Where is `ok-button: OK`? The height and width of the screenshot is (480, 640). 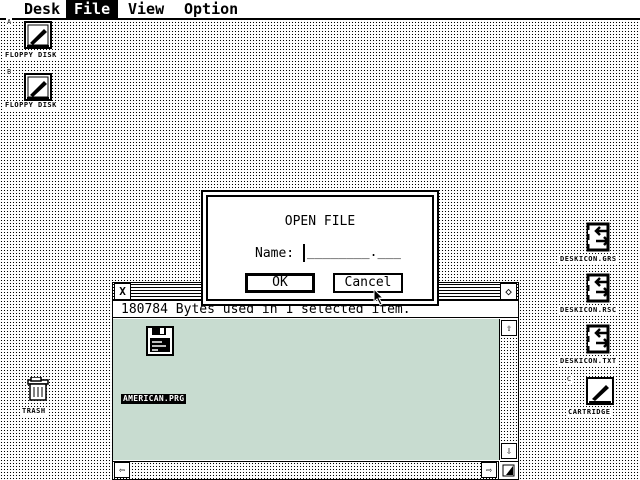 ok-button: OK is located at coordinates (280, 283).